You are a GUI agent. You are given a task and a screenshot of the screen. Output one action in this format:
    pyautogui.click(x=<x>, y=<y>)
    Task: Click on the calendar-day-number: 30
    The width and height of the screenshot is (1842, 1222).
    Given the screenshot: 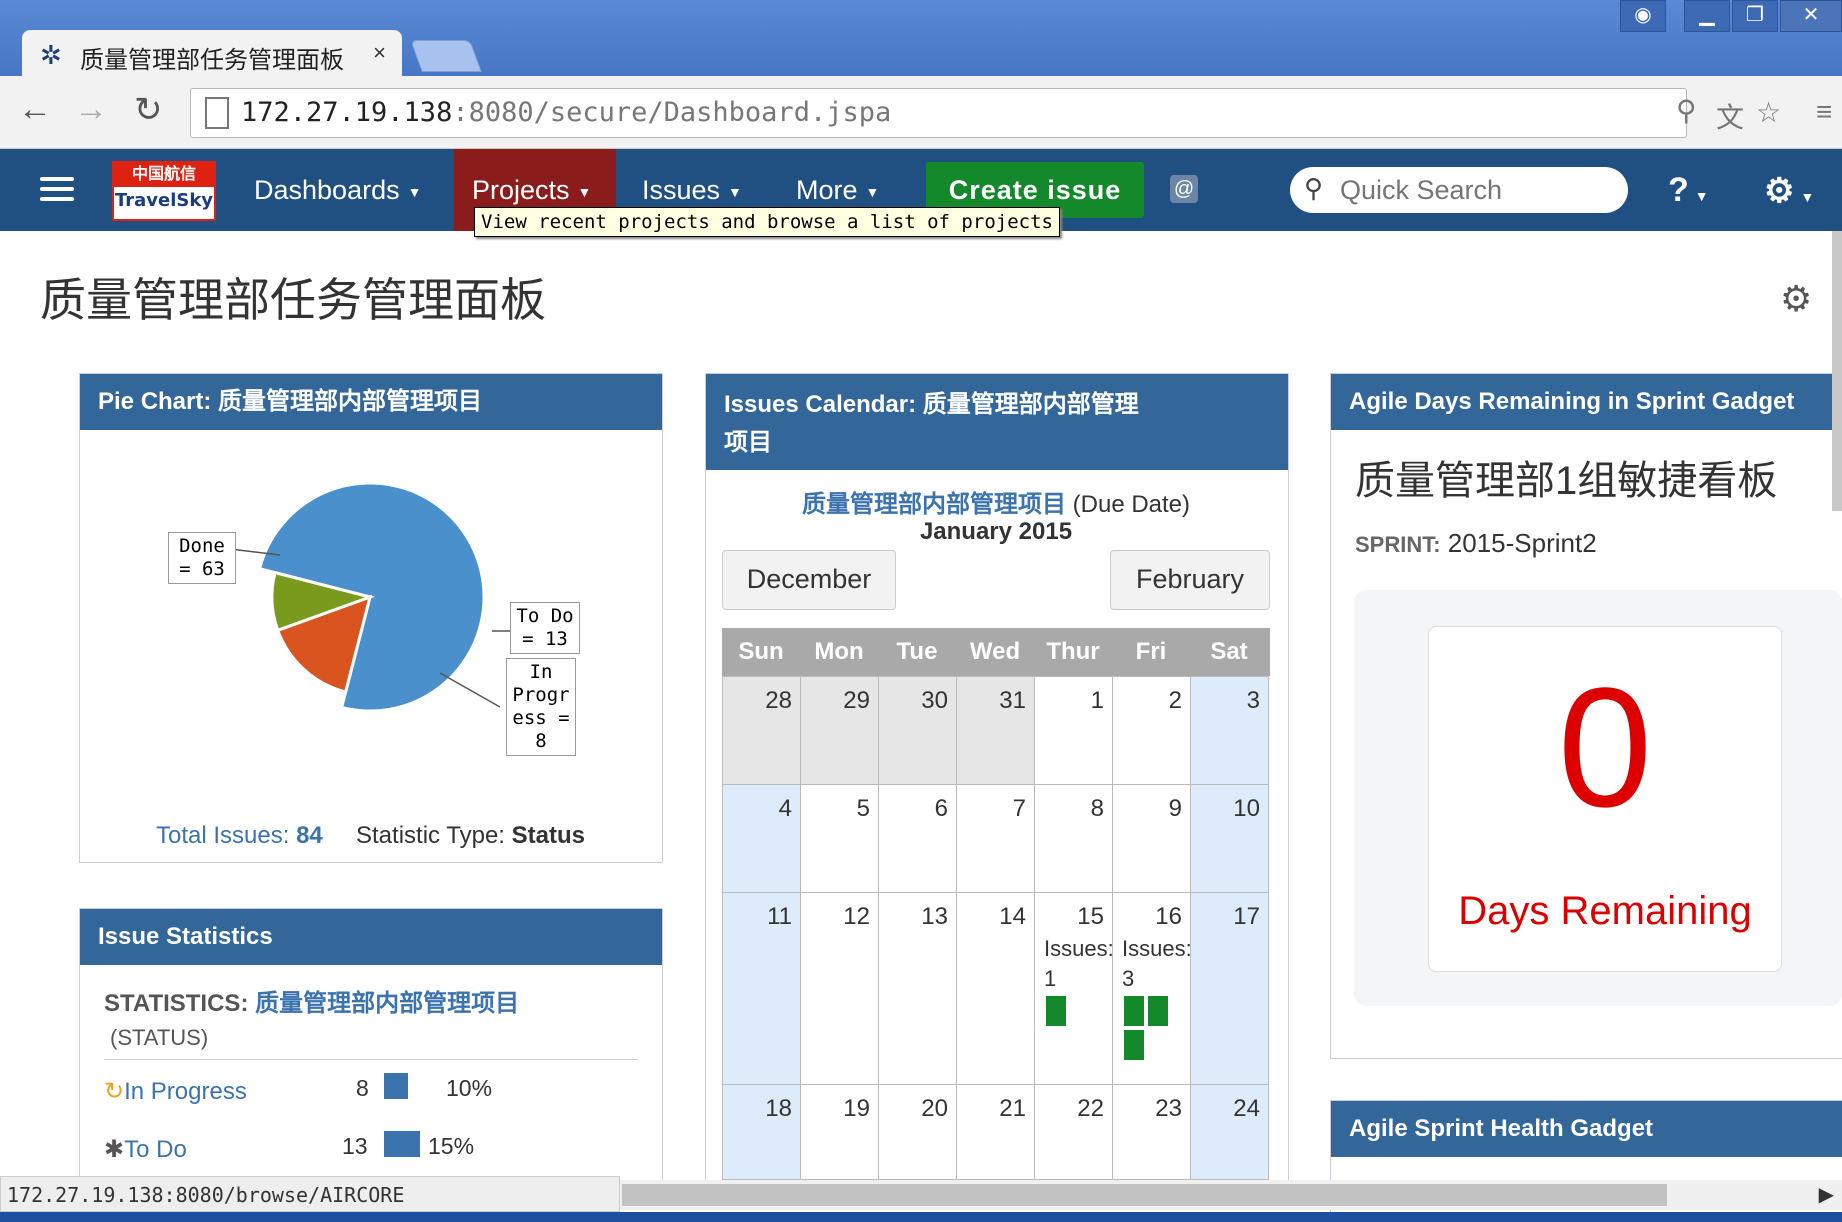 What is the action you would take?
    pyautogui.click(x=934, y=700)
    